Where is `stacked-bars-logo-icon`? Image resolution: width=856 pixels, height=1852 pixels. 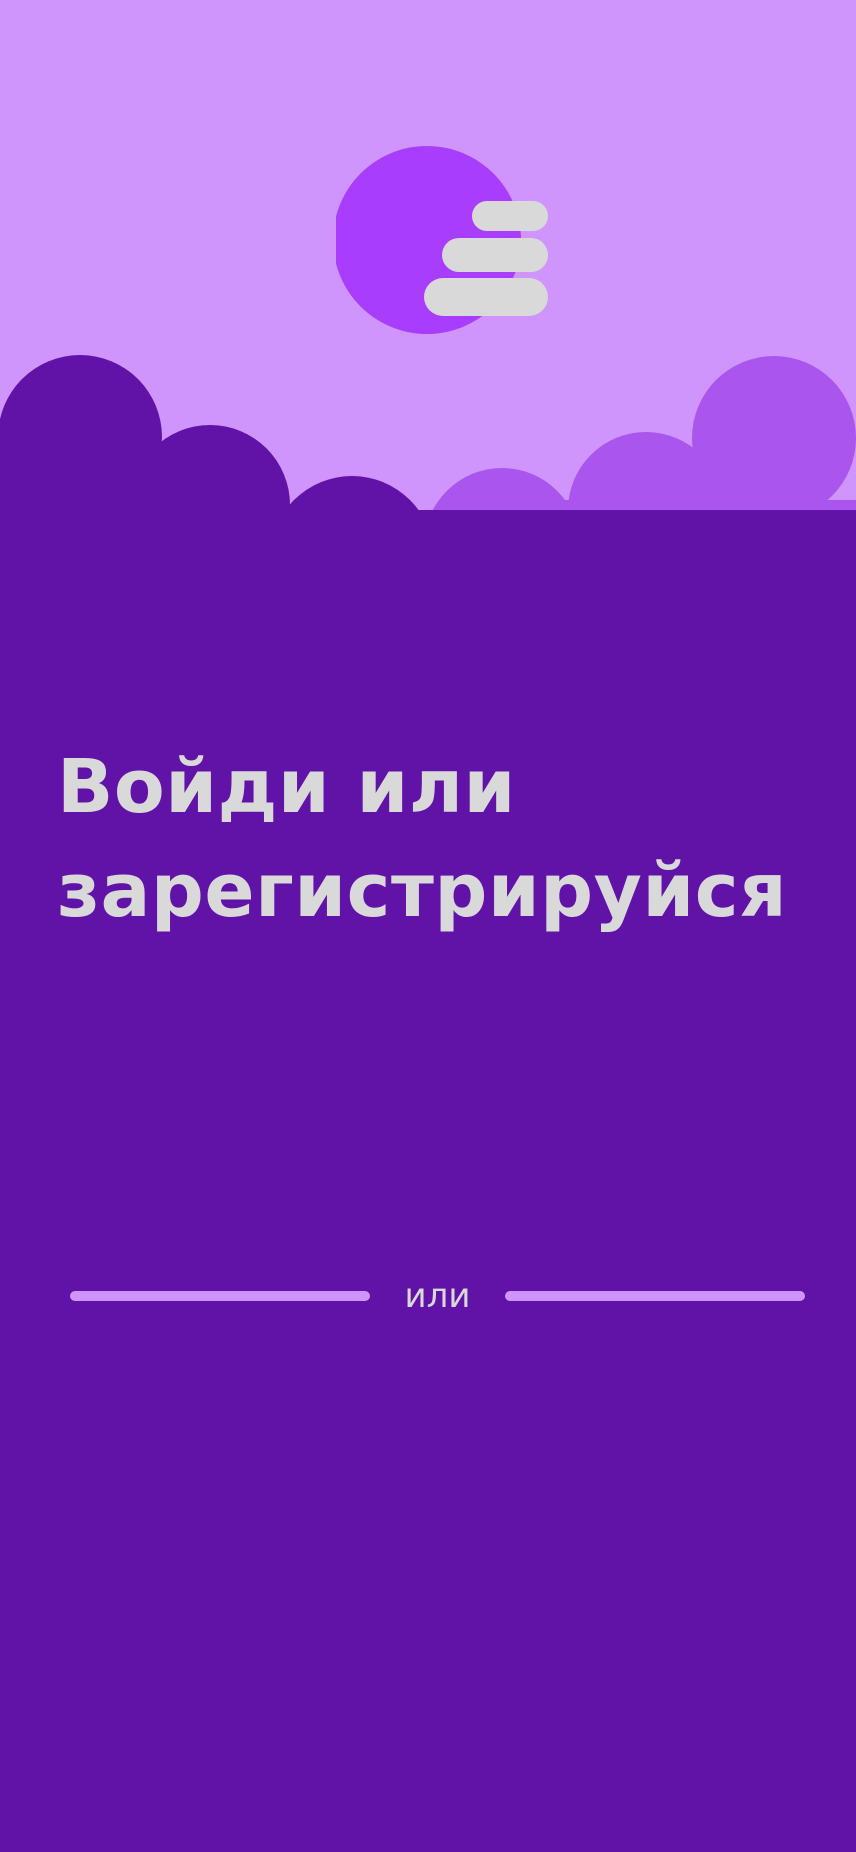
stacked-bars-logo-icon is located at coordinates (442, 240).